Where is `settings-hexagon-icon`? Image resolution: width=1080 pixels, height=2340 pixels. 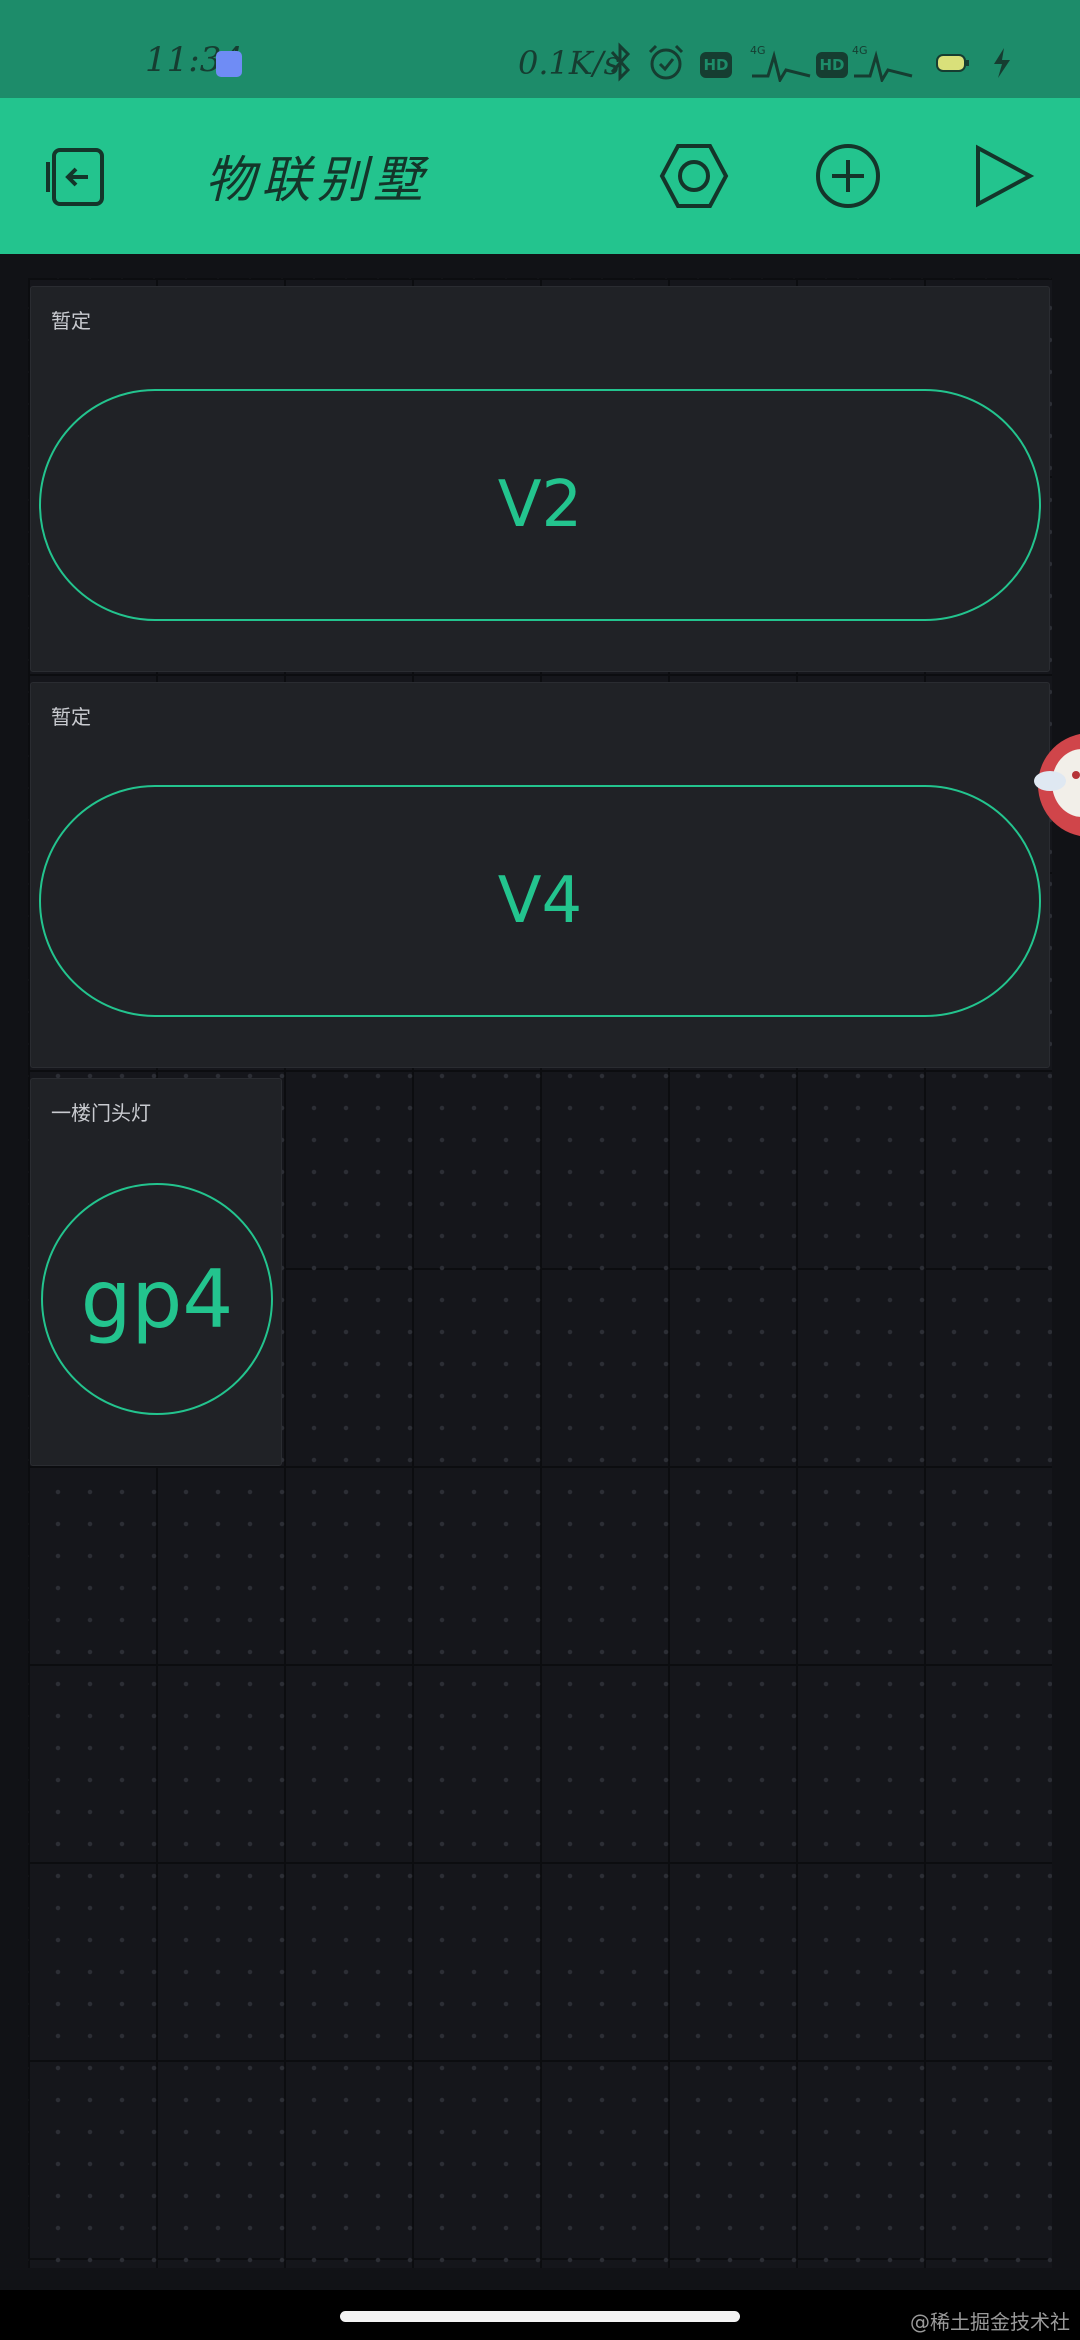
settings-hexagon-icon is located at coordinates (694, 176).